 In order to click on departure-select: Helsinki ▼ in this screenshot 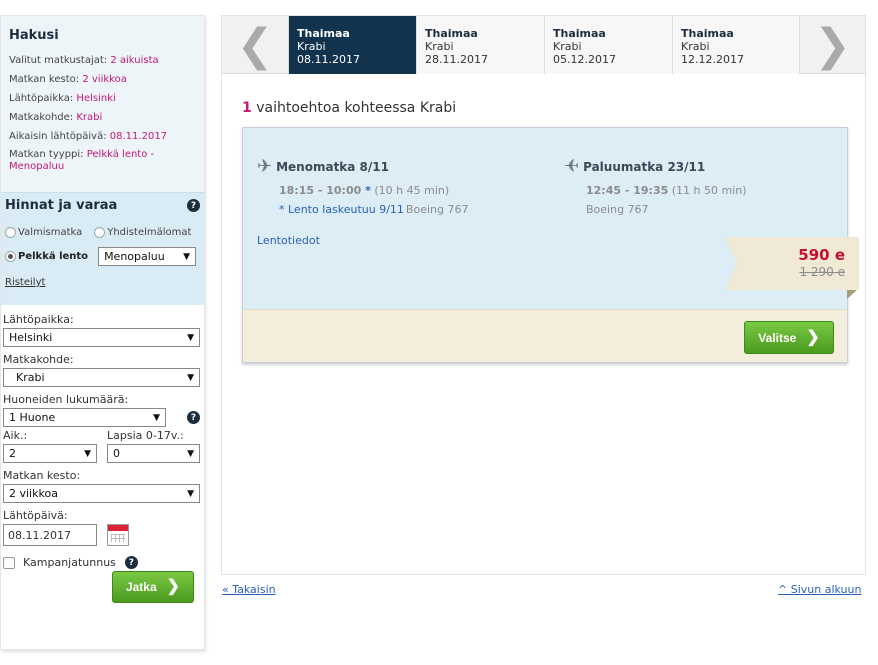, I will do `click(101, 337)`.